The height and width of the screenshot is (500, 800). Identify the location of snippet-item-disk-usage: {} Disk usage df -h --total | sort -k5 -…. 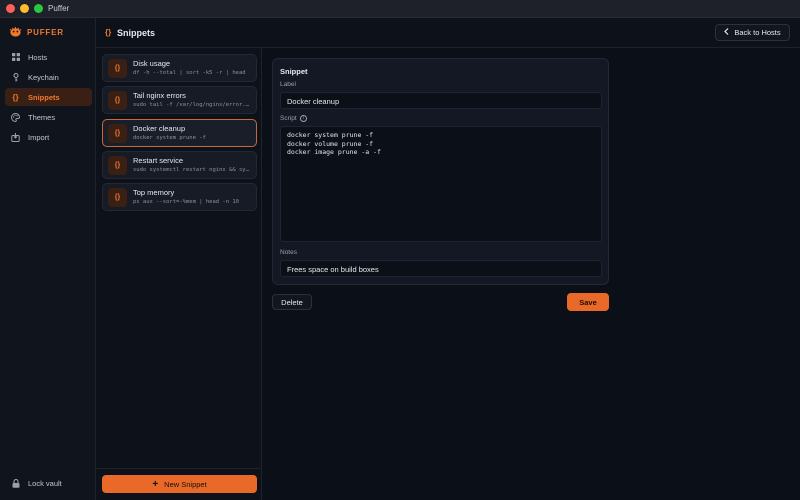
(179, 68).